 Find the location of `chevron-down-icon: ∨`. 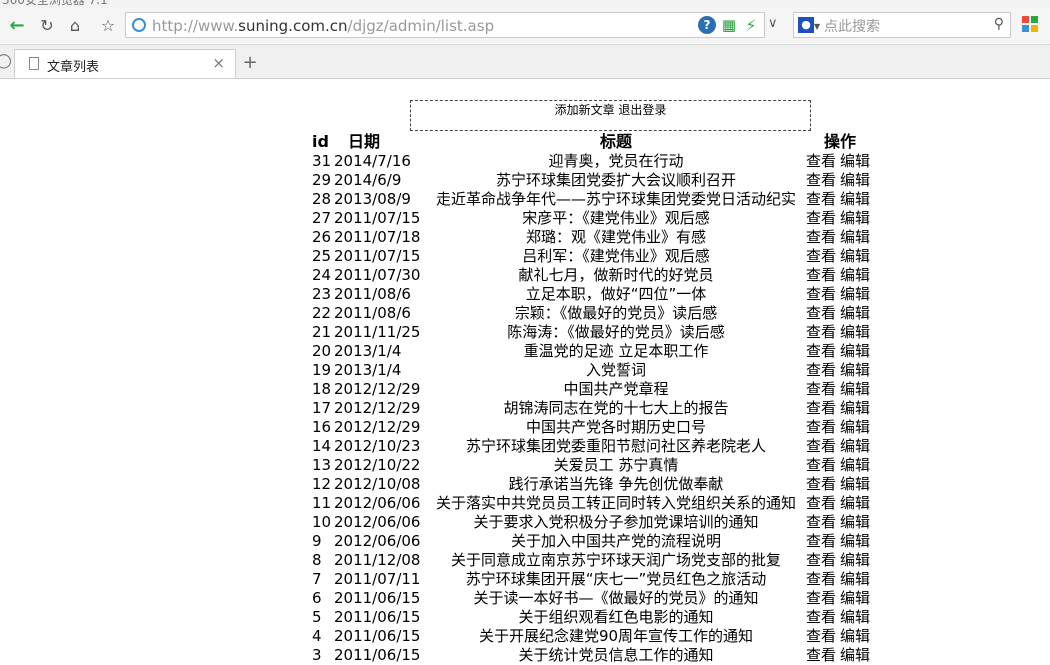

chevron-down-icon: ∨ is located at coordinates (773, 23).